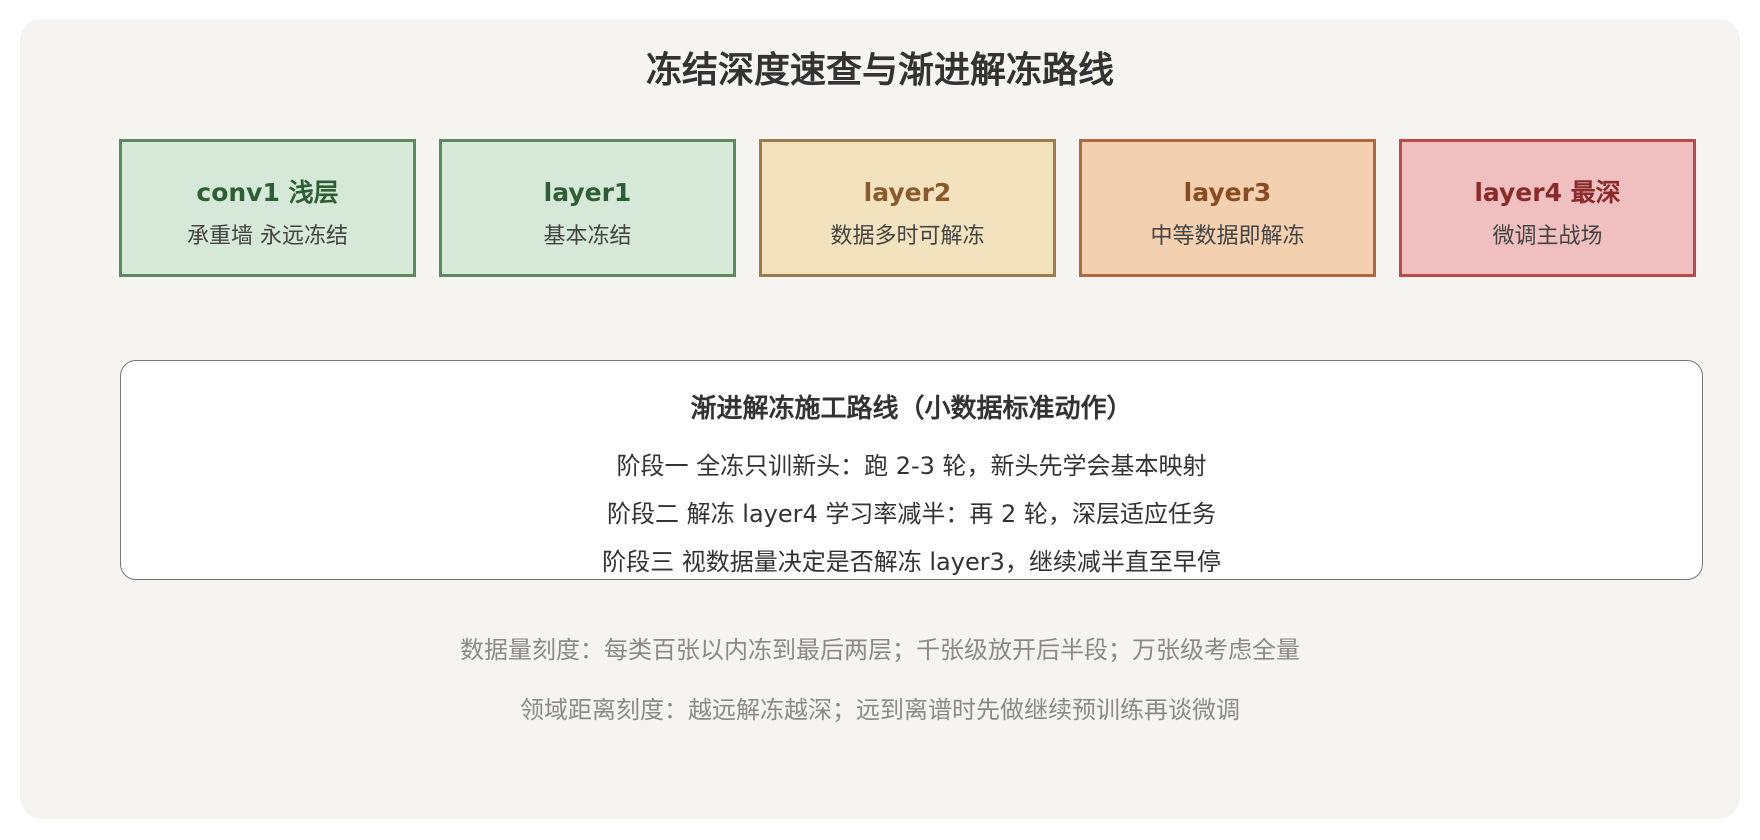  What do you see at coordinates (879, 70) in the screenshot?
I see `diagram-title: 冻结深度速查与渐进解冻路线` at bounding box center [879, 70].